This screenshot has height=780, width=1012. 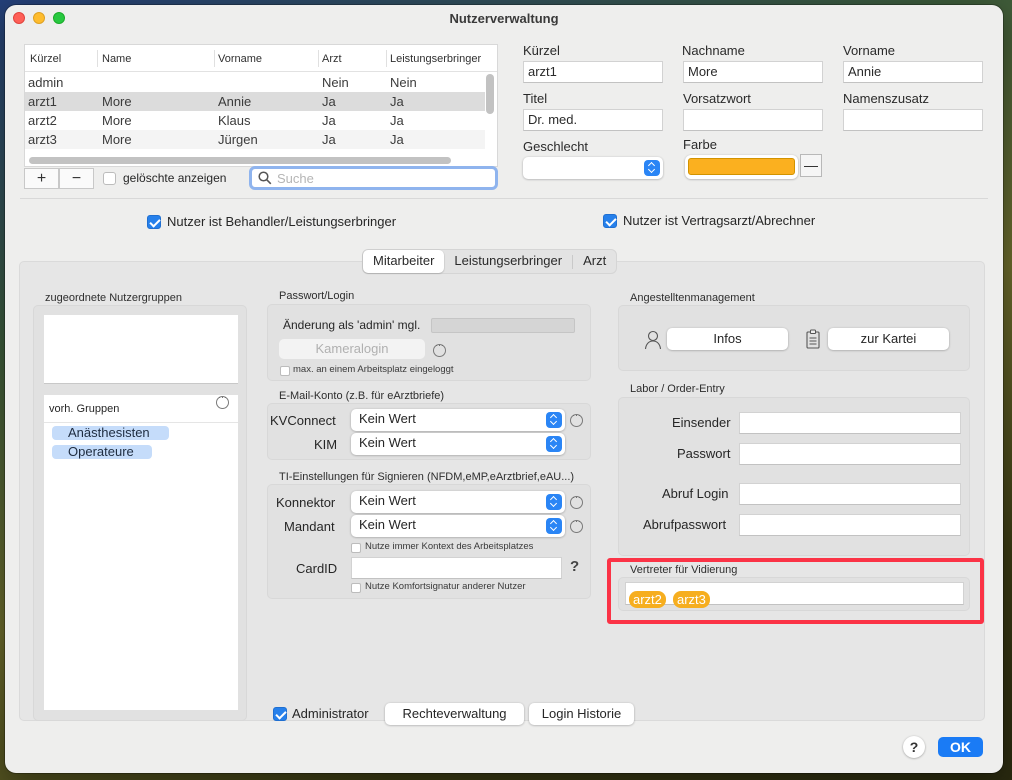 I want to click on table-row: admin Nein Nein, so click(x=255, y=82).